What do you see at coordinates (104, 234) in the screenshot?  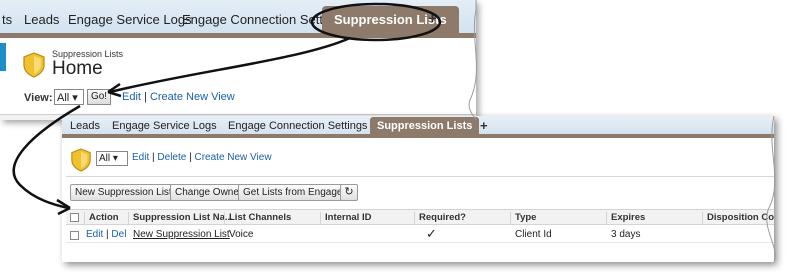 I see `row-action: Edit | Del` at bounding box center [104, 234].